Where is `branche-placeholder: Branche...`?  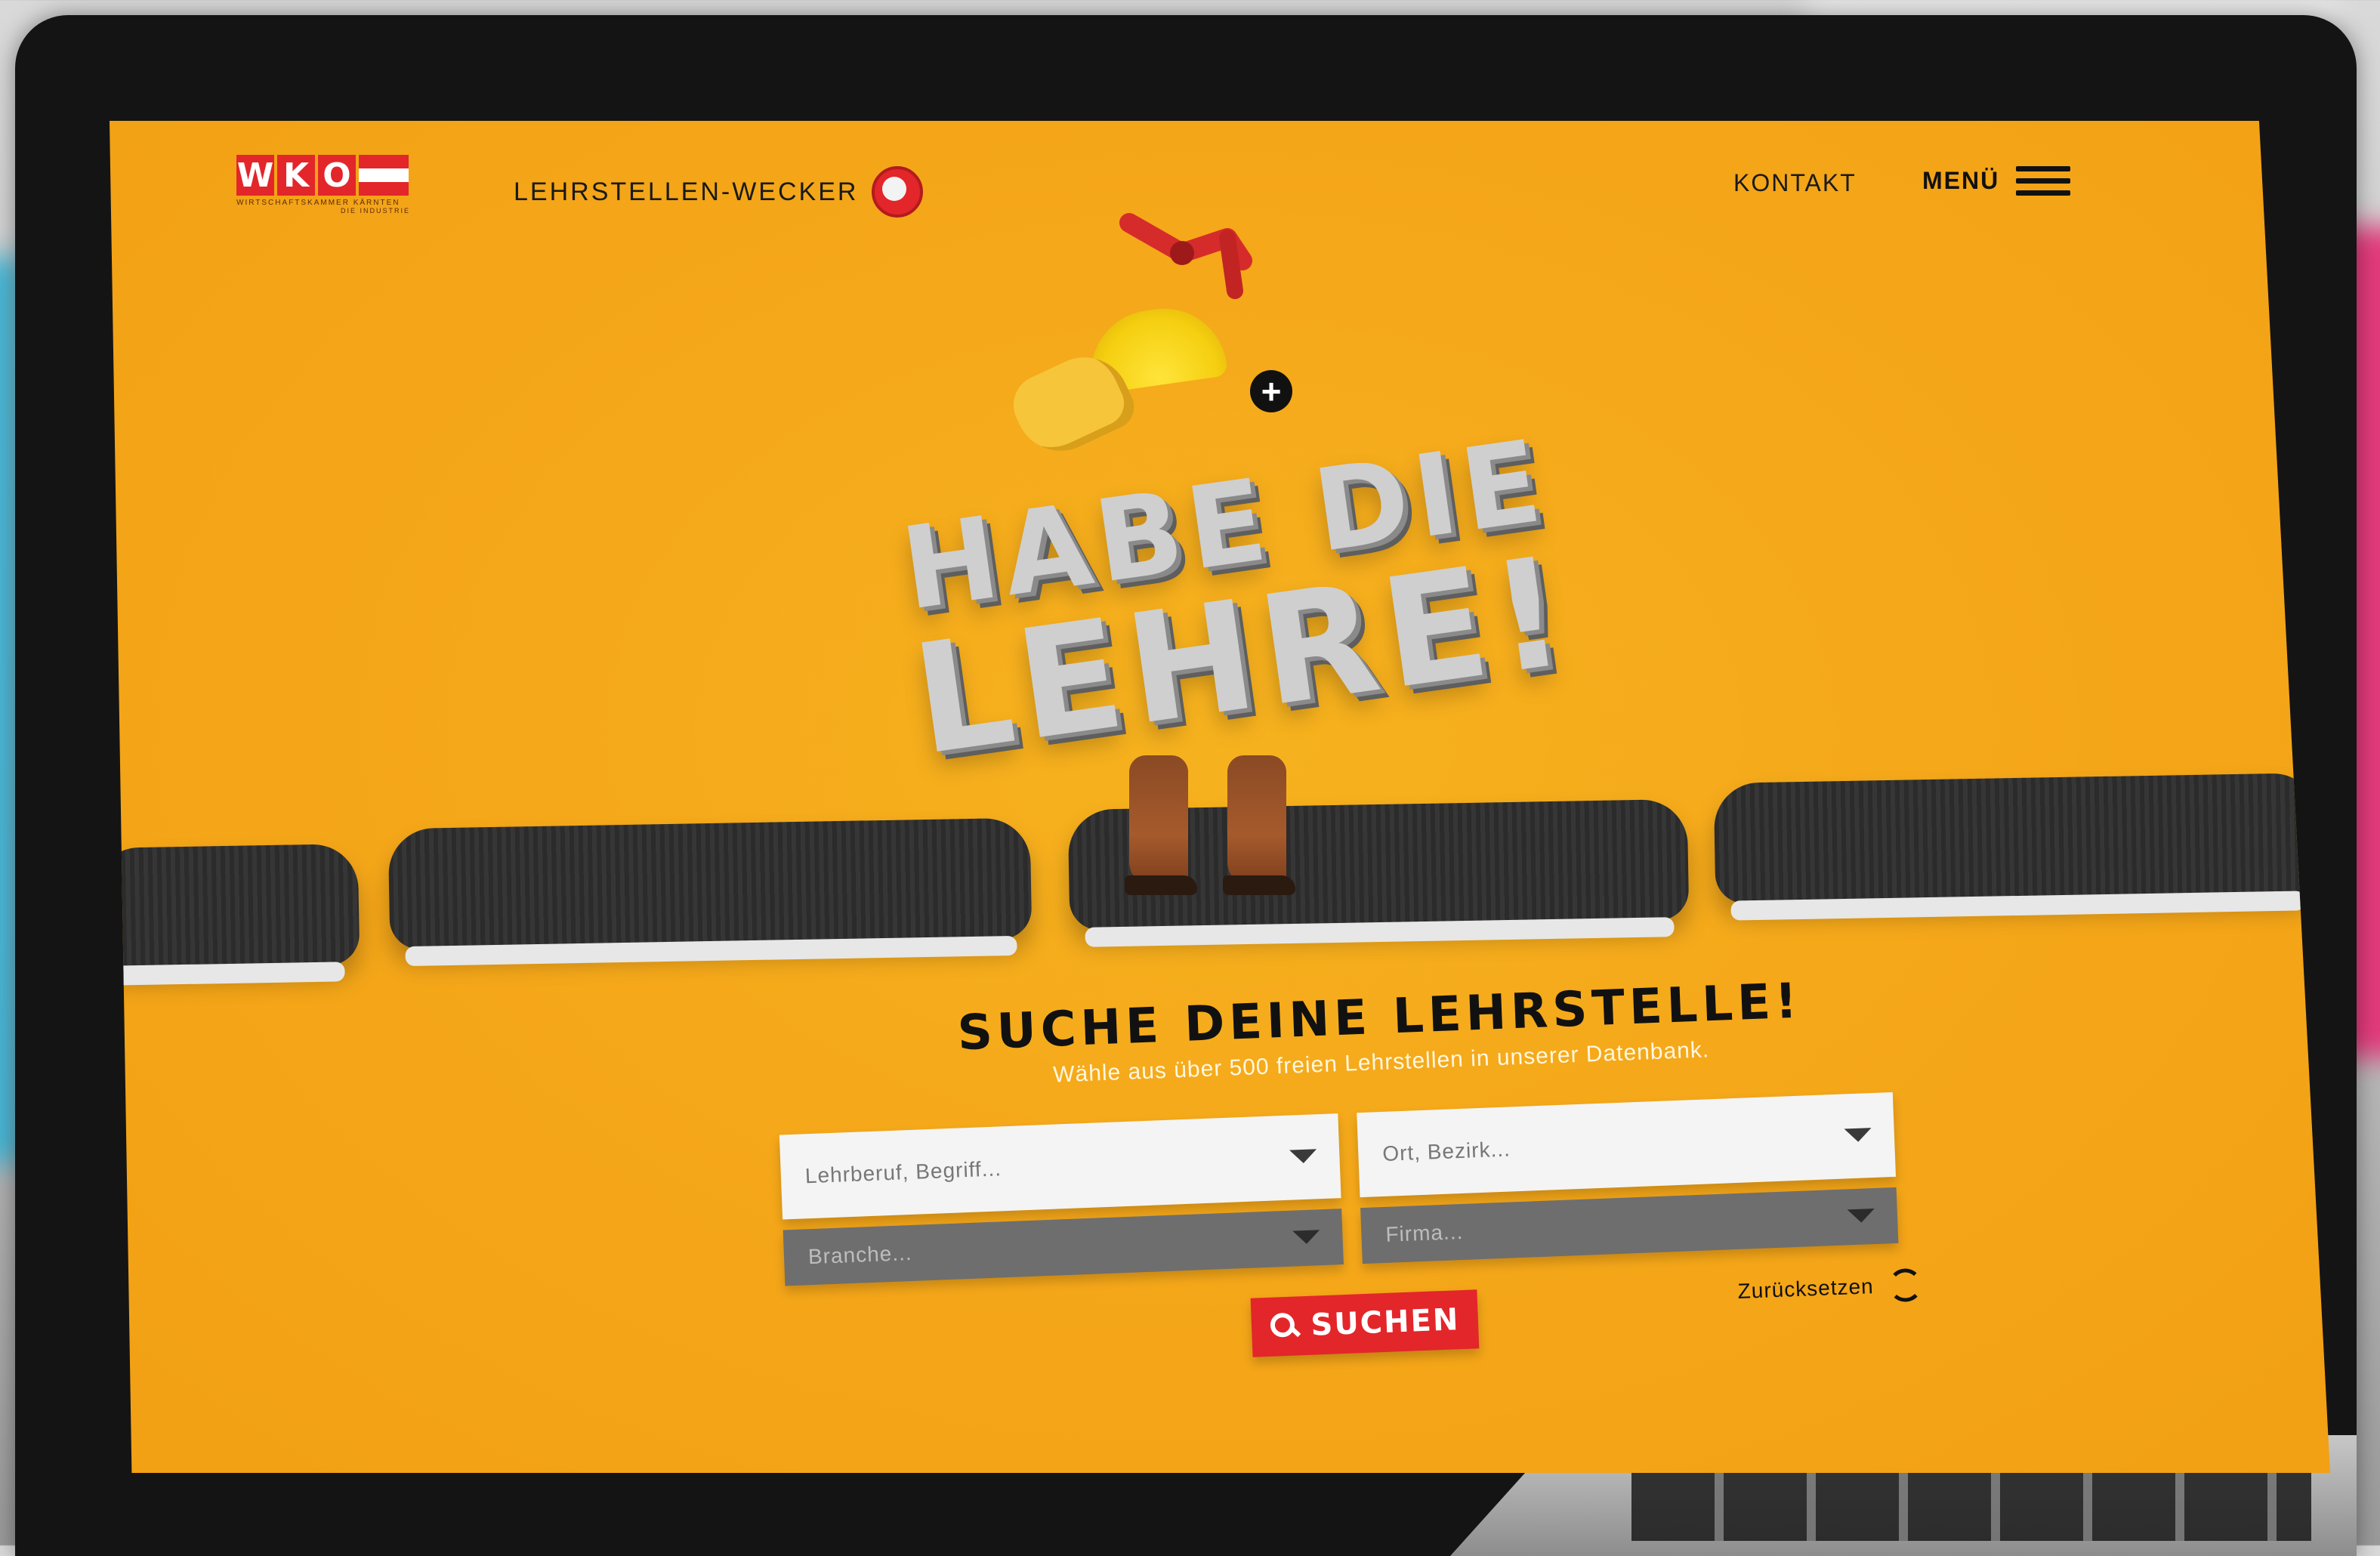
branche-placeholder: Branche... is located at coordinates (860, 1255).